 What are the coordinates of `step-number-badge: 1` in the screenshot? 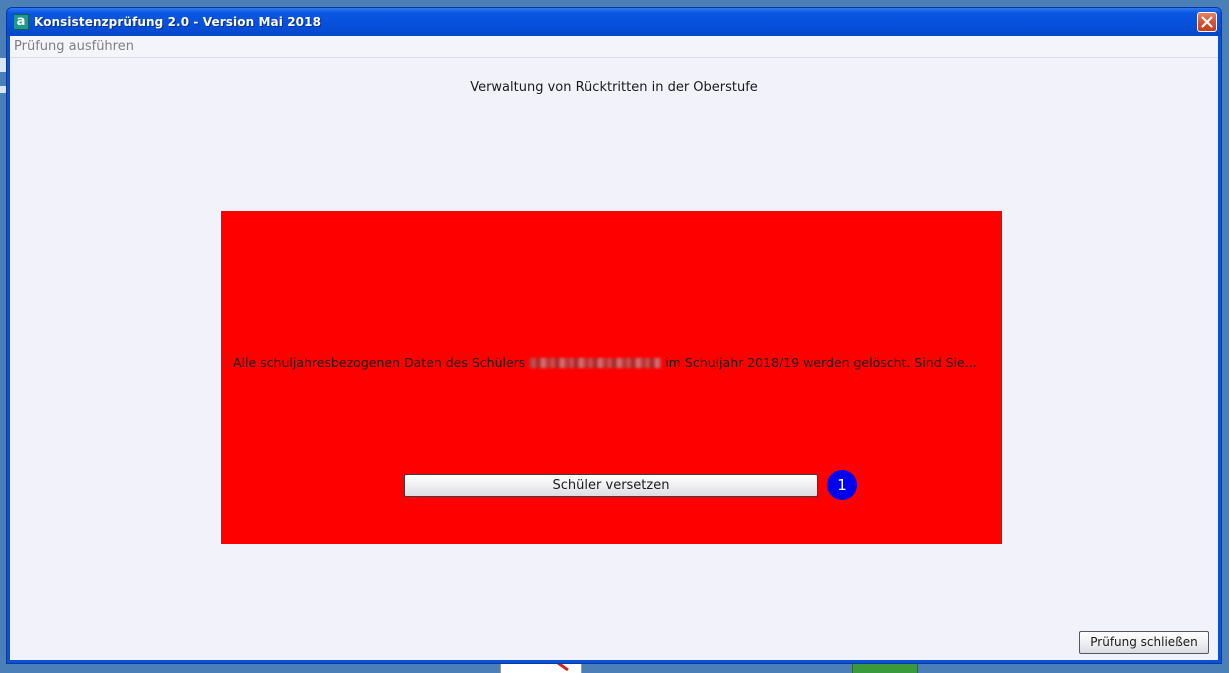 It's located at (842, 485).